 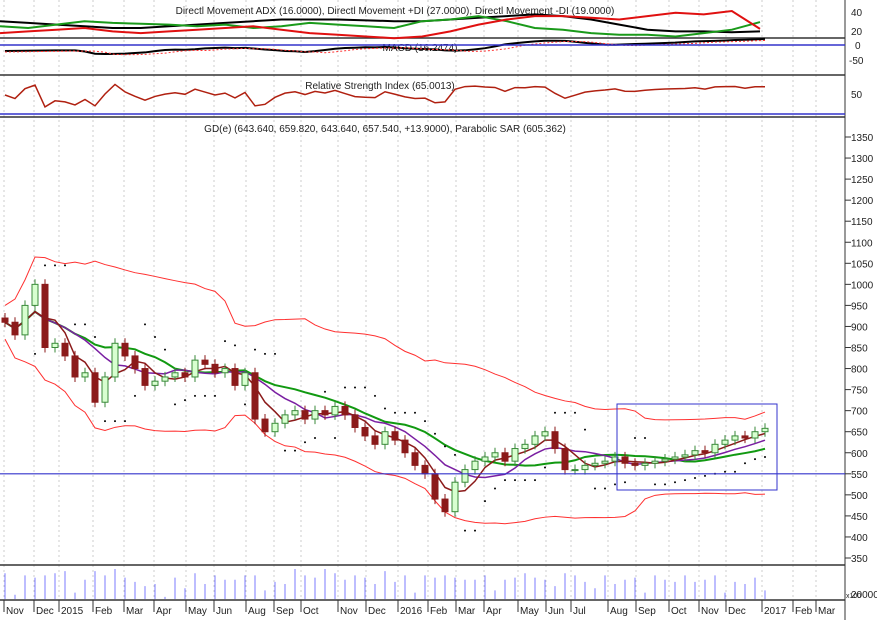 What do you see at coordinates (853, 596) in the screenshot?
I see `volume-unit: x100` at bounding box center [853, 596].